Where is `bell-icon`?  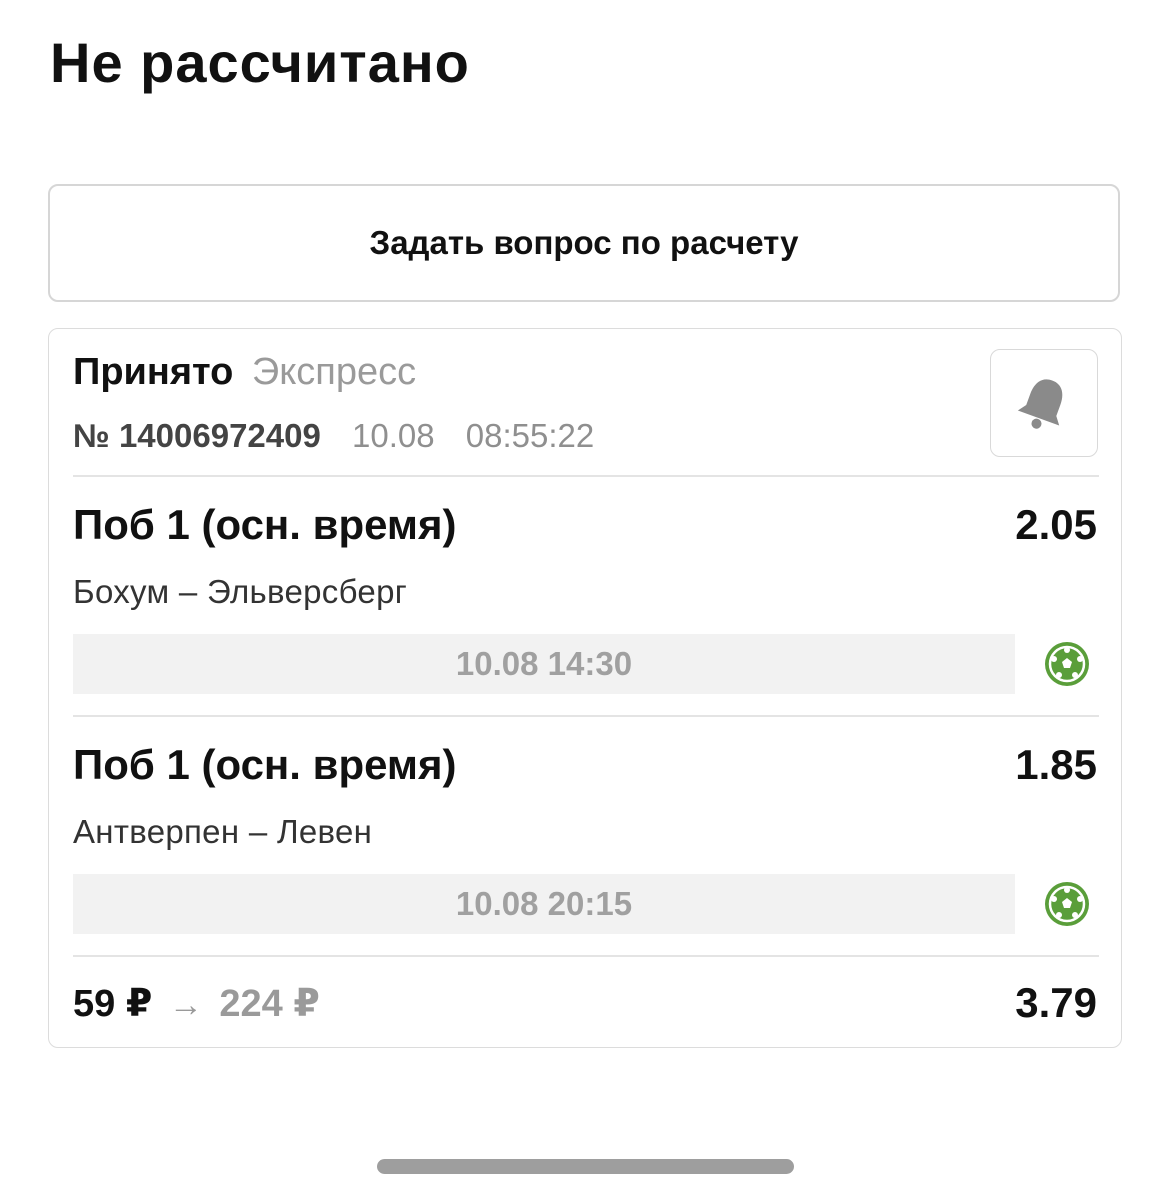
bell-icon is located at coordinates (1040, 404).